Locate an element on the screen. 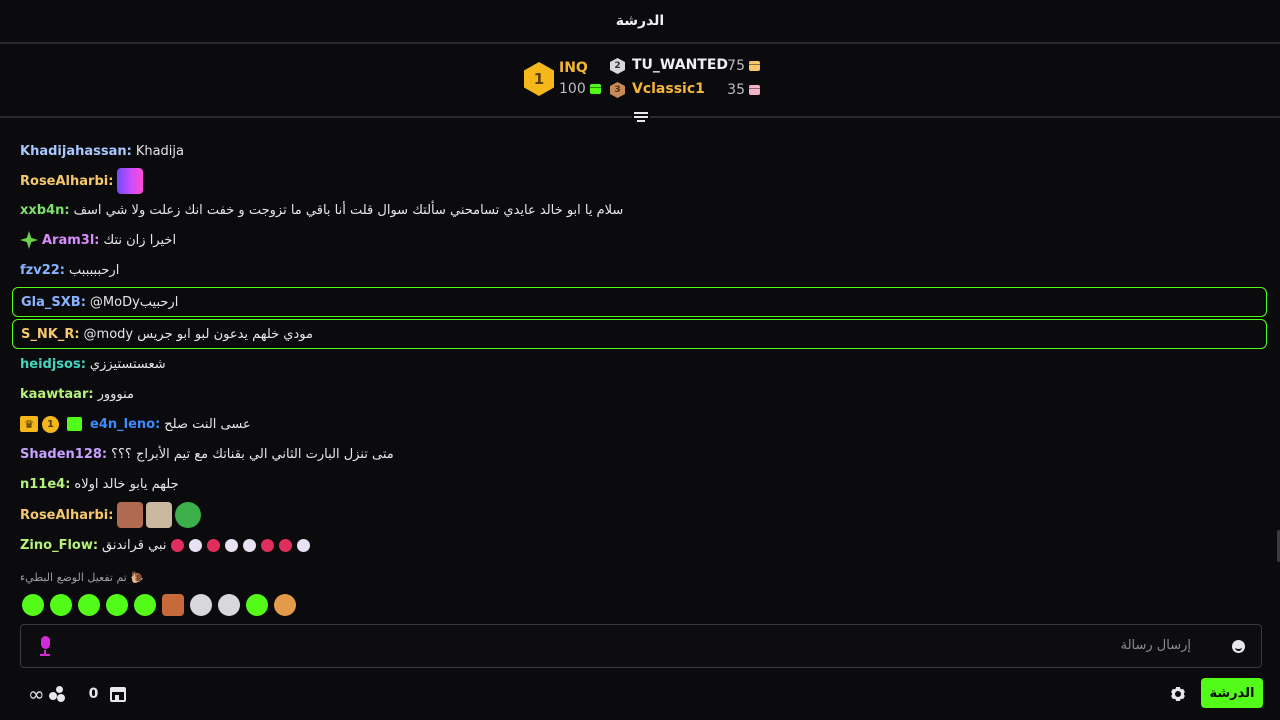 Image resolution: width=1280 pixels, height=720 pixels. chat-message: Khadijahassan: Khadija is located at coordinates (102, 151).